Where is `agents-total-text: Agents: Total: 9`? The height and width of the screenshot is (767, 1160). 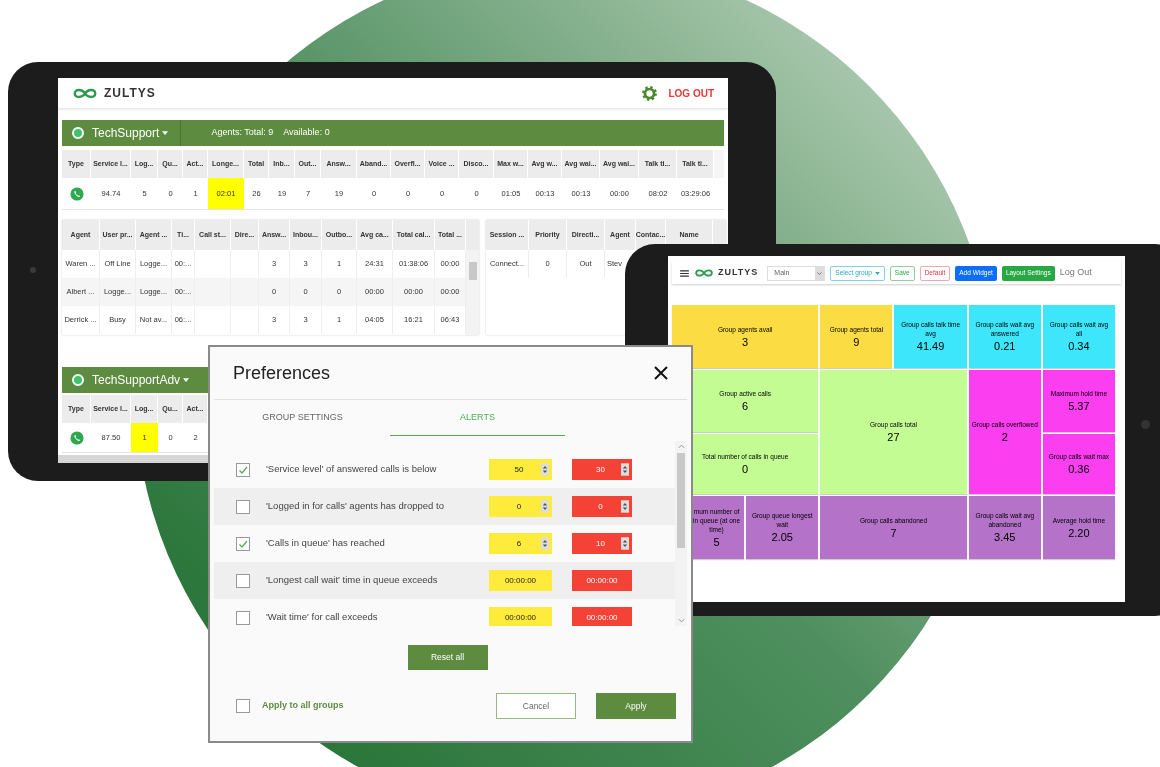
agents-total-text: Agents: Total: 9 is located at coordinates (242, 133).